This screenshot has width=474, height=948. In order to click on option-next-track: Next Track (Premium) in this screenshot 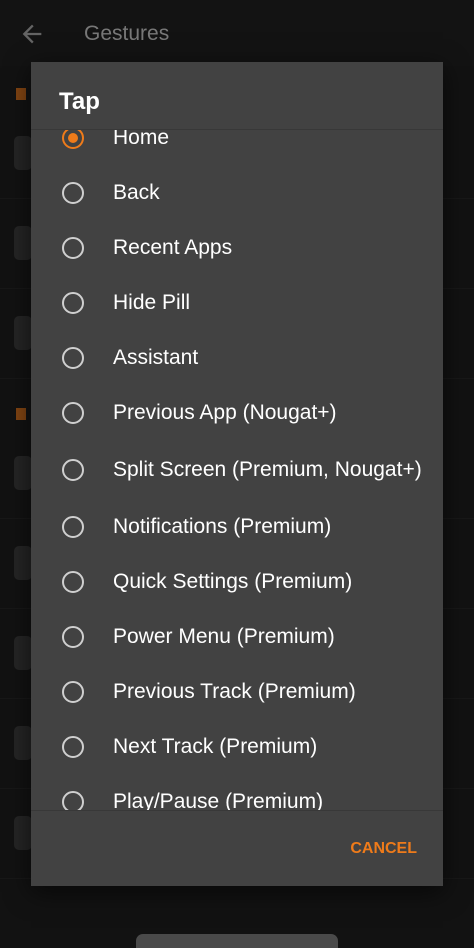, I will do `click(237, 746)`.